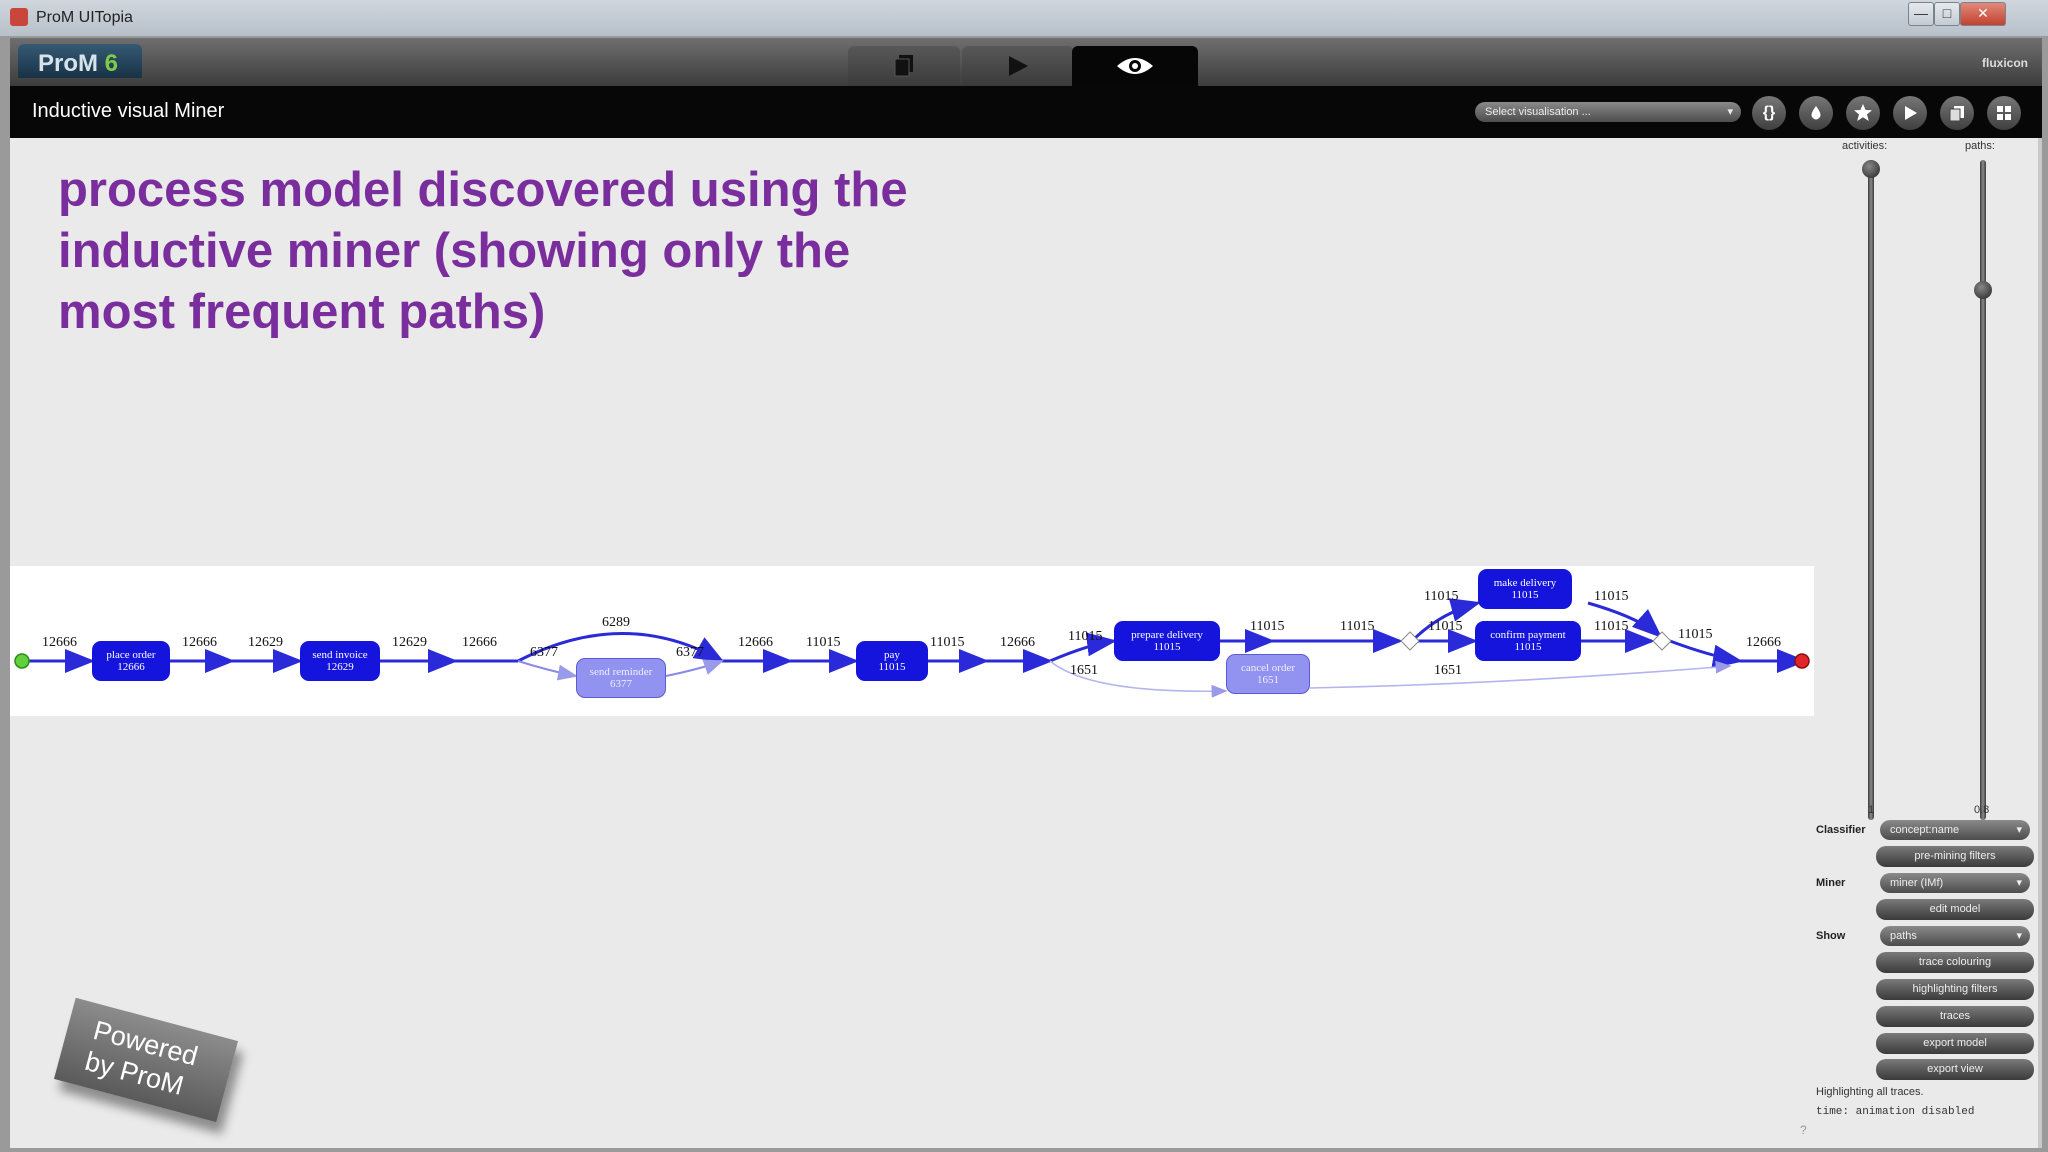 This screenshot has width=2048, height=1152. Describe the element at coordinates (1955, 1043) in the screenshot. I see `export-model-button: export model` at that location.